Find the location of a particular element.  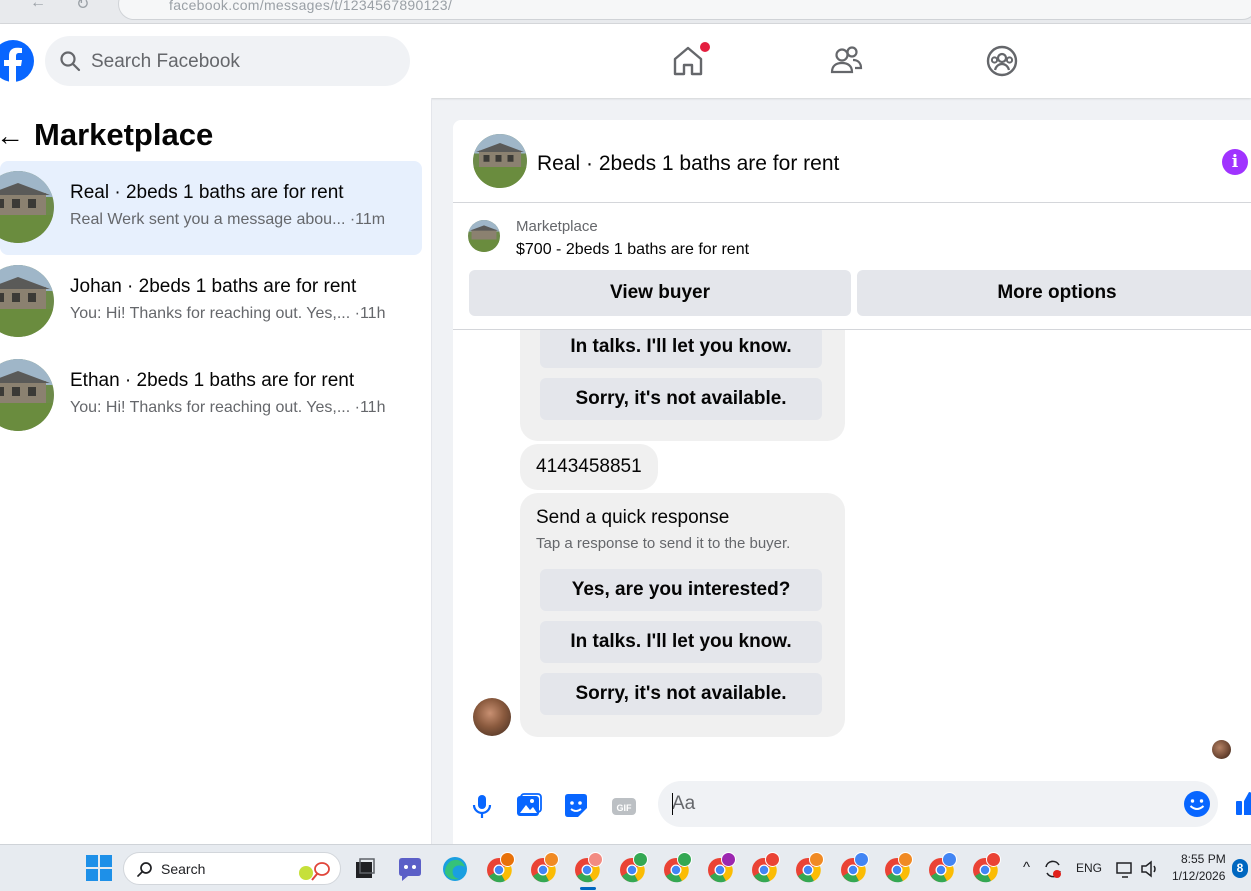

address-bar: facebook.com/messages/t/1234567890123/ is located at coordinates (684, 10).